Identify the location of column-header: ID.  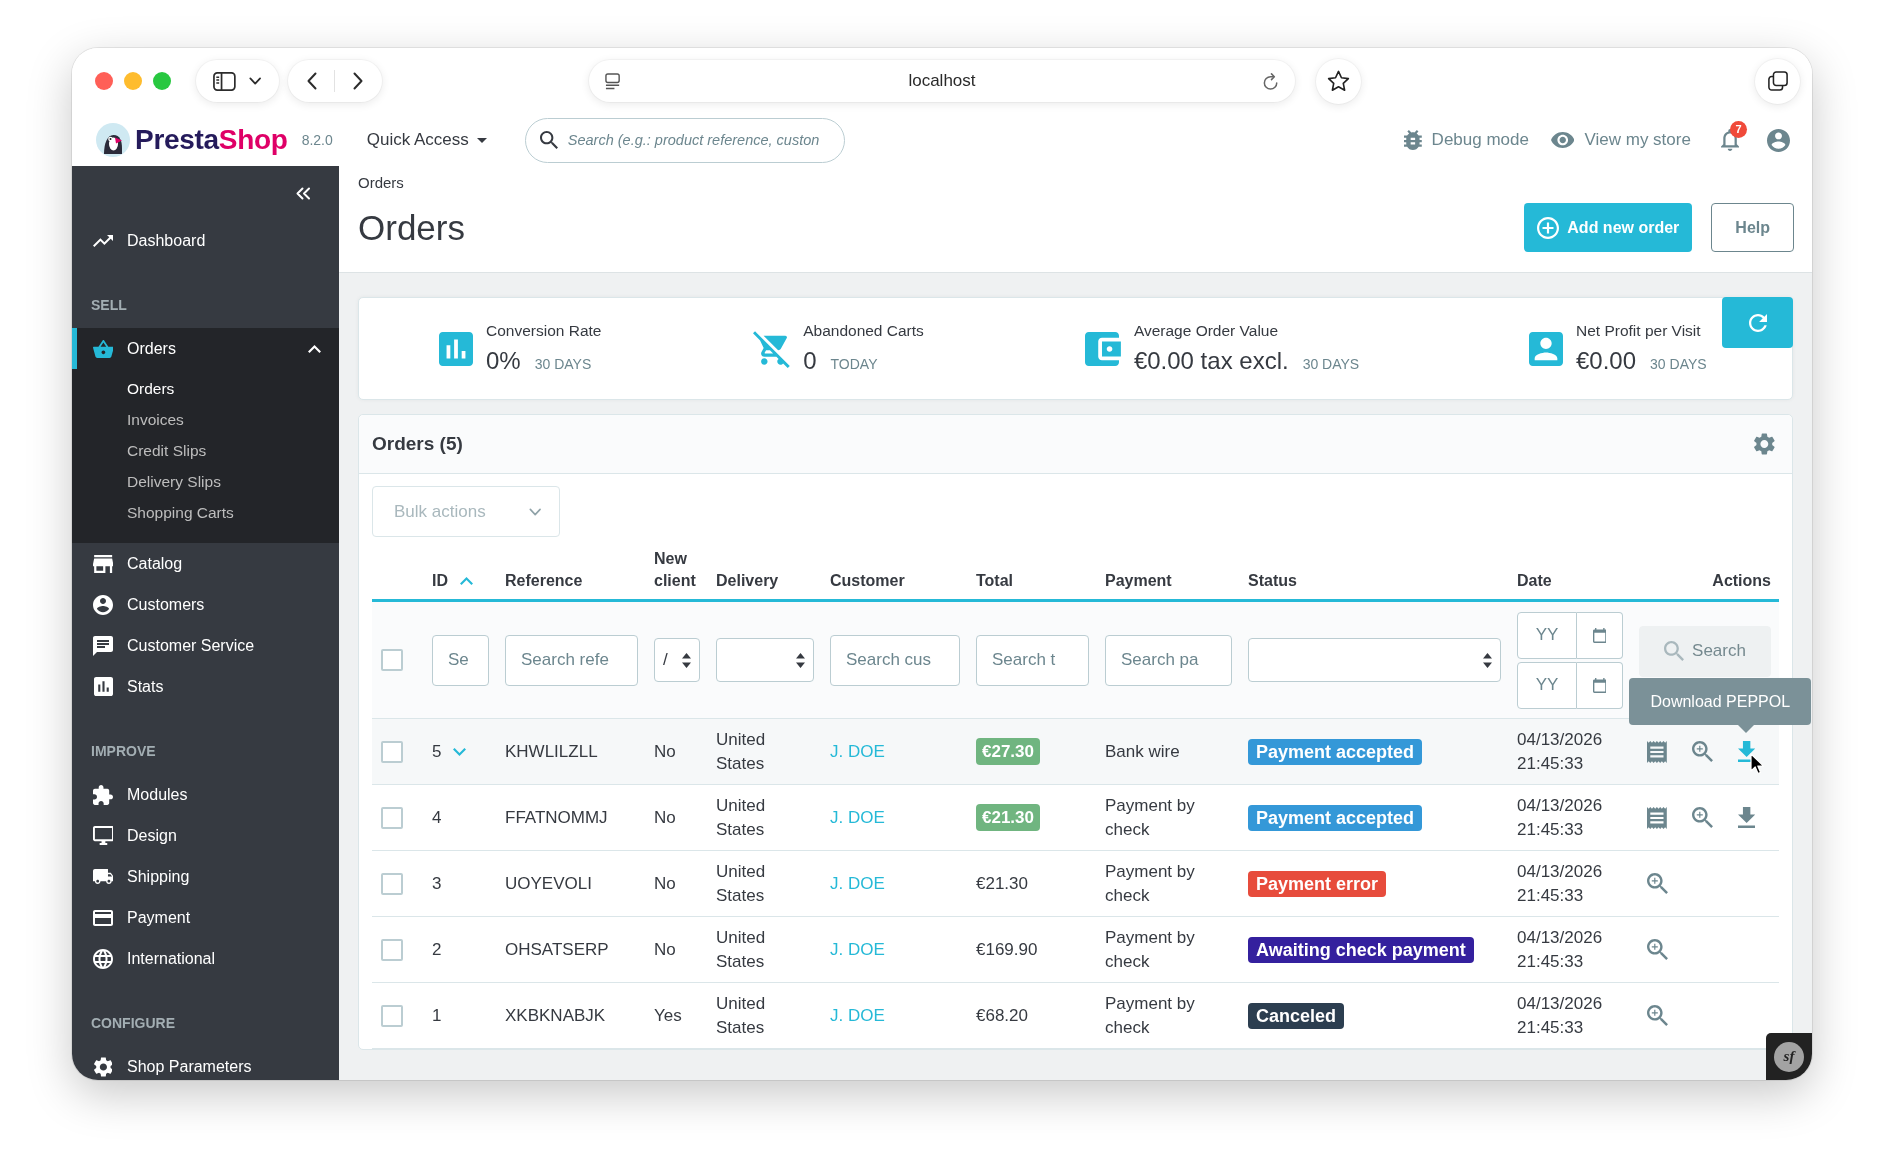
(440, 581).